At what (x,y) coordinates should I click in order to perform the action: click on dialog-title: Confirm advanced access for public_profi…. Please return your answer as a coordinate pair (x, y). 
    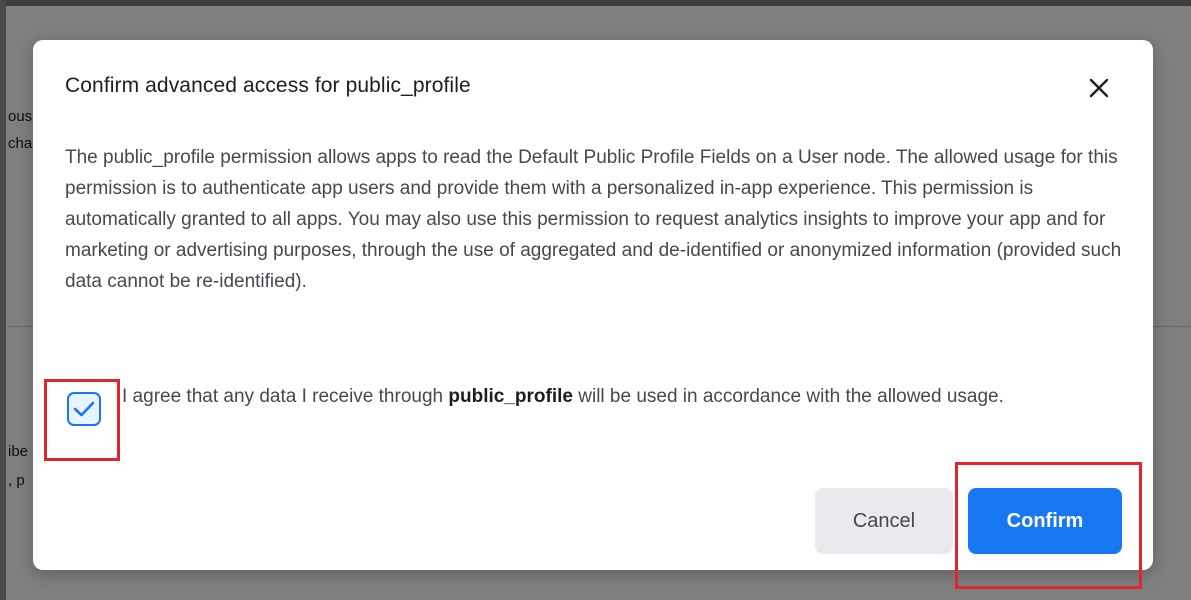
    Looking at the image, I should click on (268, 85).